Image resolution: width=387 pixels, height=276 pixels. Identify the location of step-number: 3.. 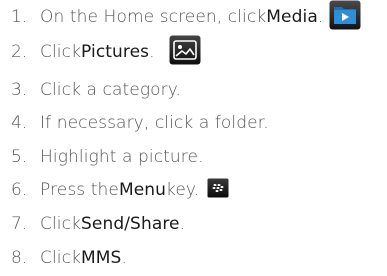
(19, 90).